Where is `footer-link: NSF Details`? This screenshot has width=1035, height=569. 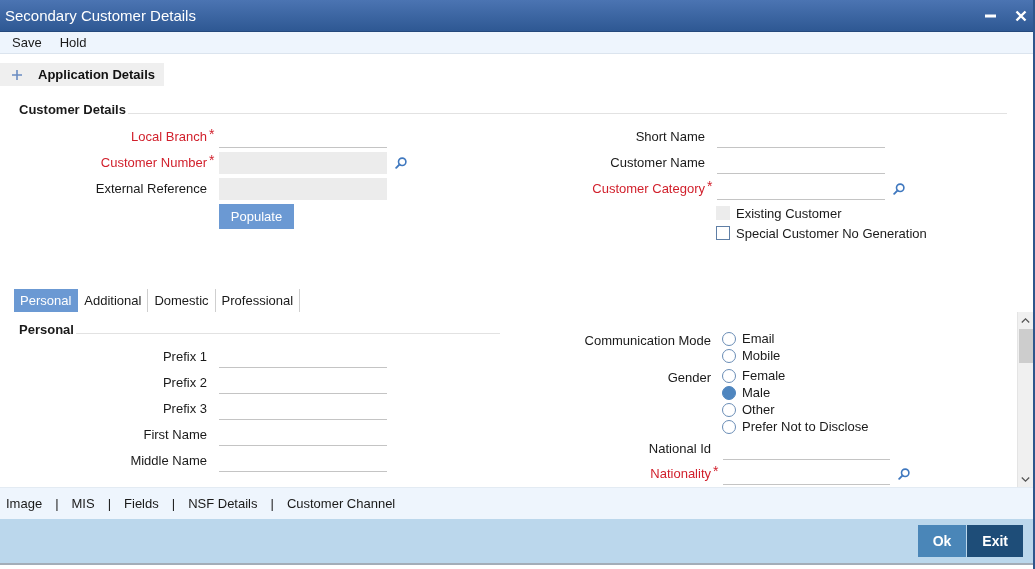 footer-link: NSF Details is located at coordinates (223, 503).